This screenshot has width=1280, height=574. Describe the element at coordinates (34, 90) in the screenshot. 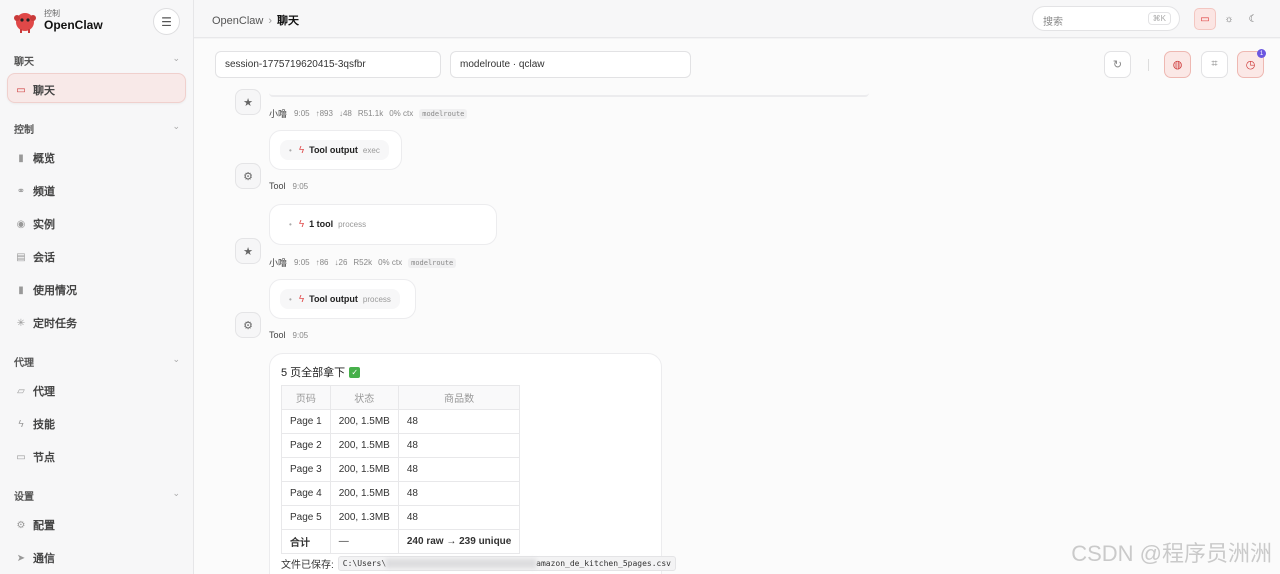

I see `sidebar-item-chat: ▭ 聊天` at that location.